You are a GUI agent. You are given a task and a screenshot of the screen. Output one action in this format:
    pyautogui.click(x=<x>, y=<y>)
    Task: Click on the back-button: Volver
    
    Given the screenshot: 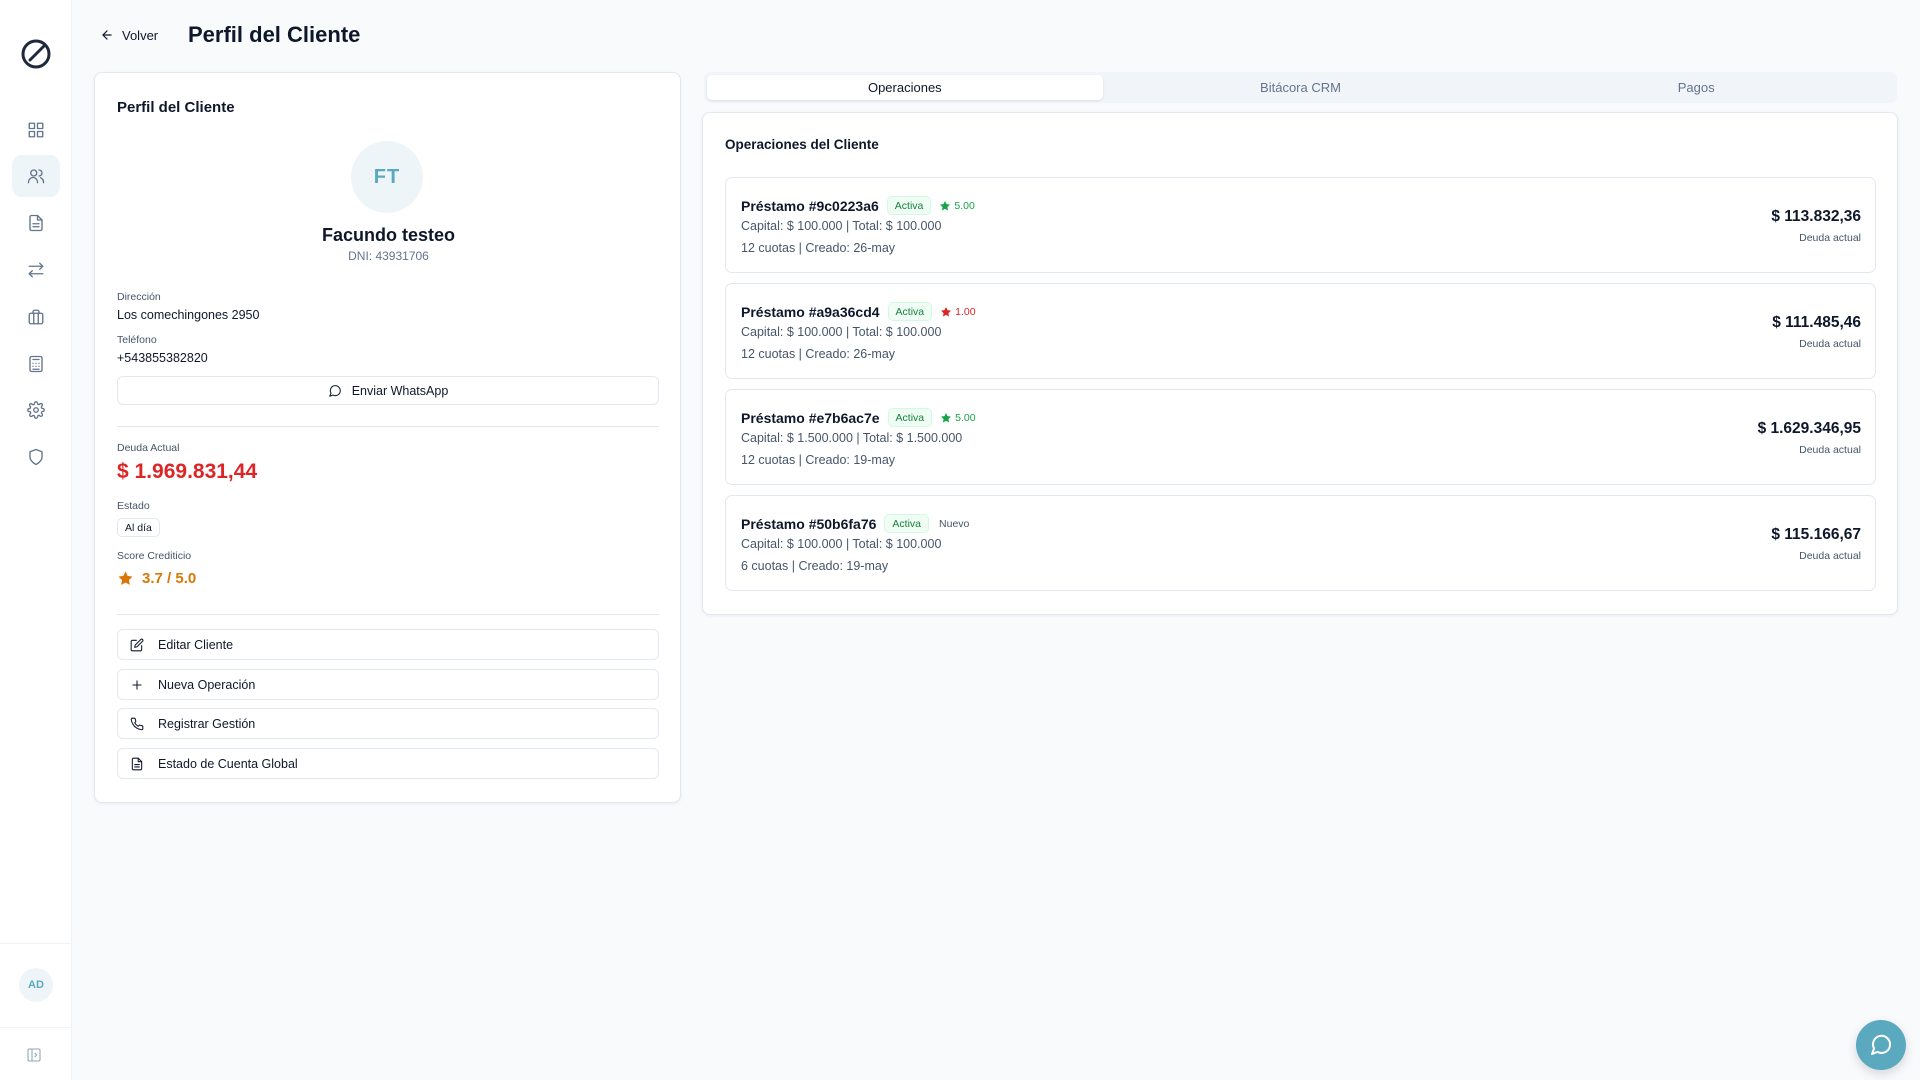 What is the action you would take?
    pyautogui.click(x=129, y=35)
    